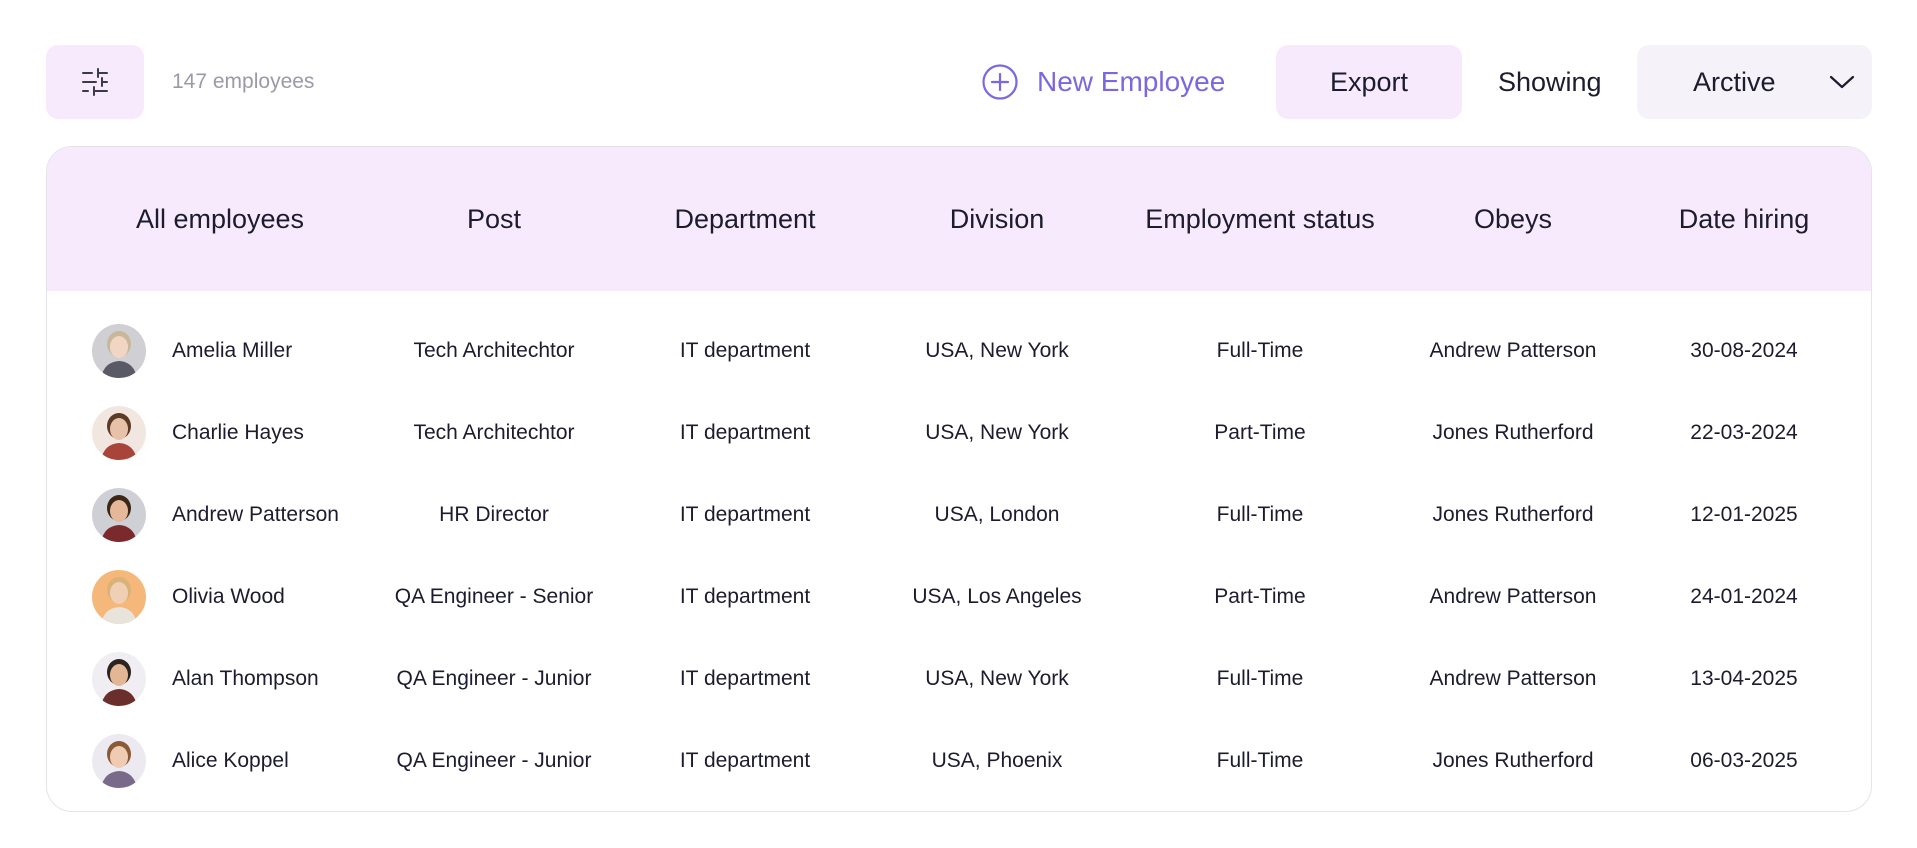 The width and height of the screenshot is (1917, 848). Describe the element at coordinates (1369, 82) in the screenshot. I see `export-button: Export` at that location.